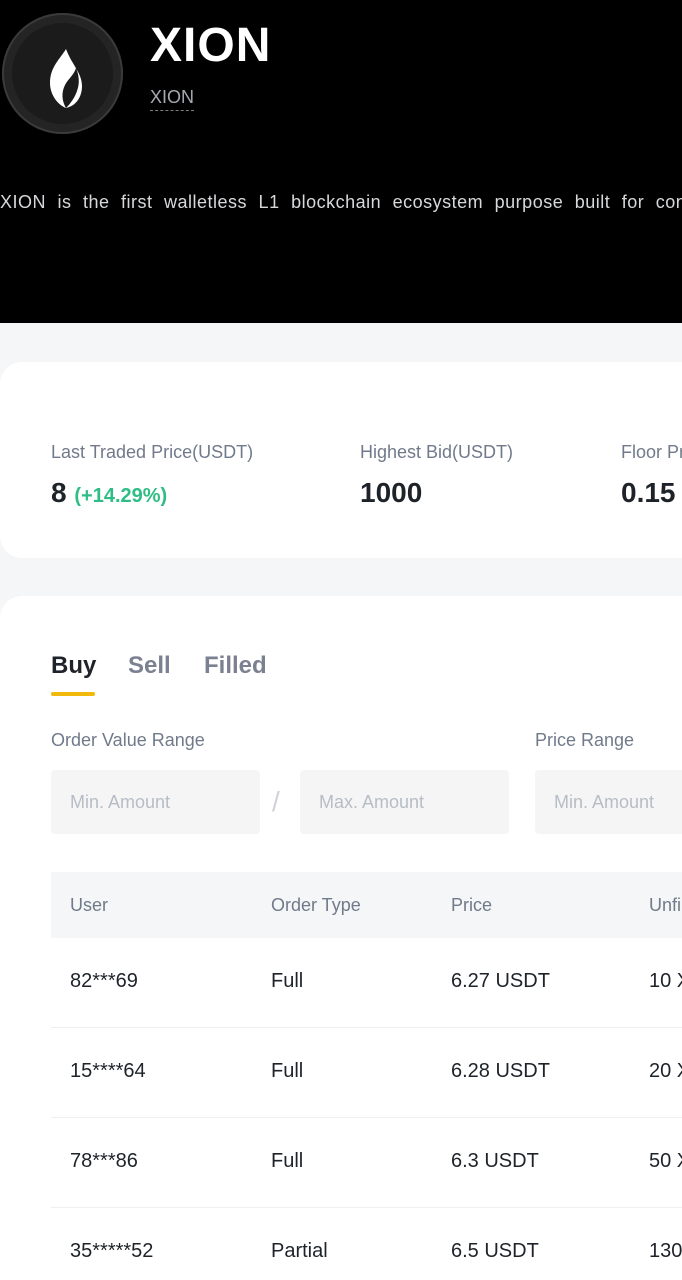 This screenshot has height=1280, width=682. Describe the element at coordinates (73, 694) in the screenshot. I see `active-tab-indicator` at that location.